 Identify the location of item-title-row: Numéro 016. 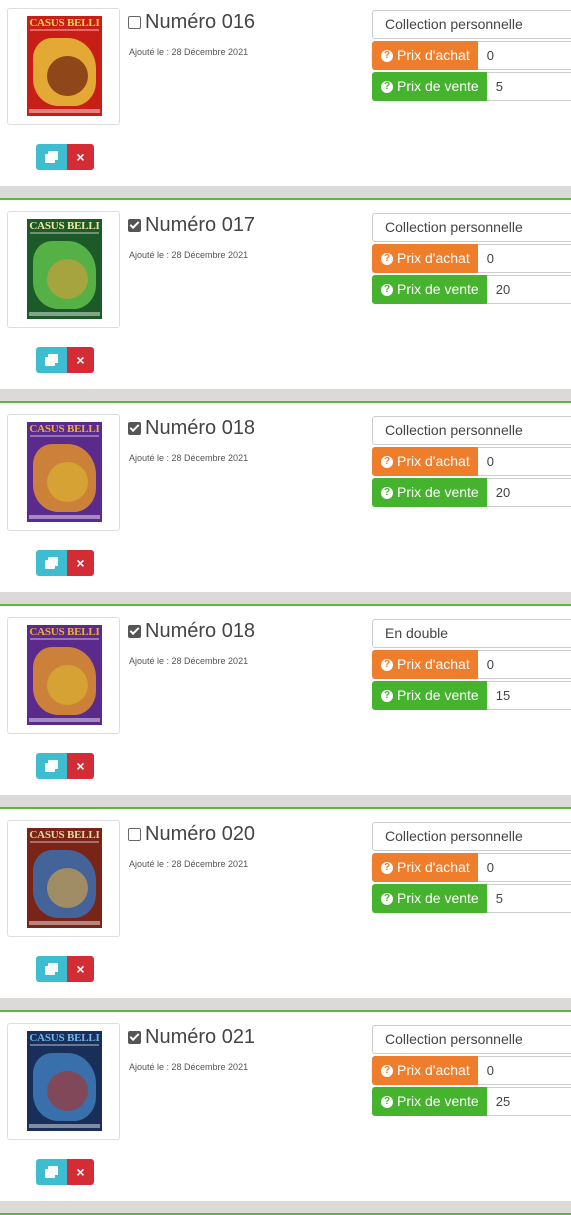
(191, 22).